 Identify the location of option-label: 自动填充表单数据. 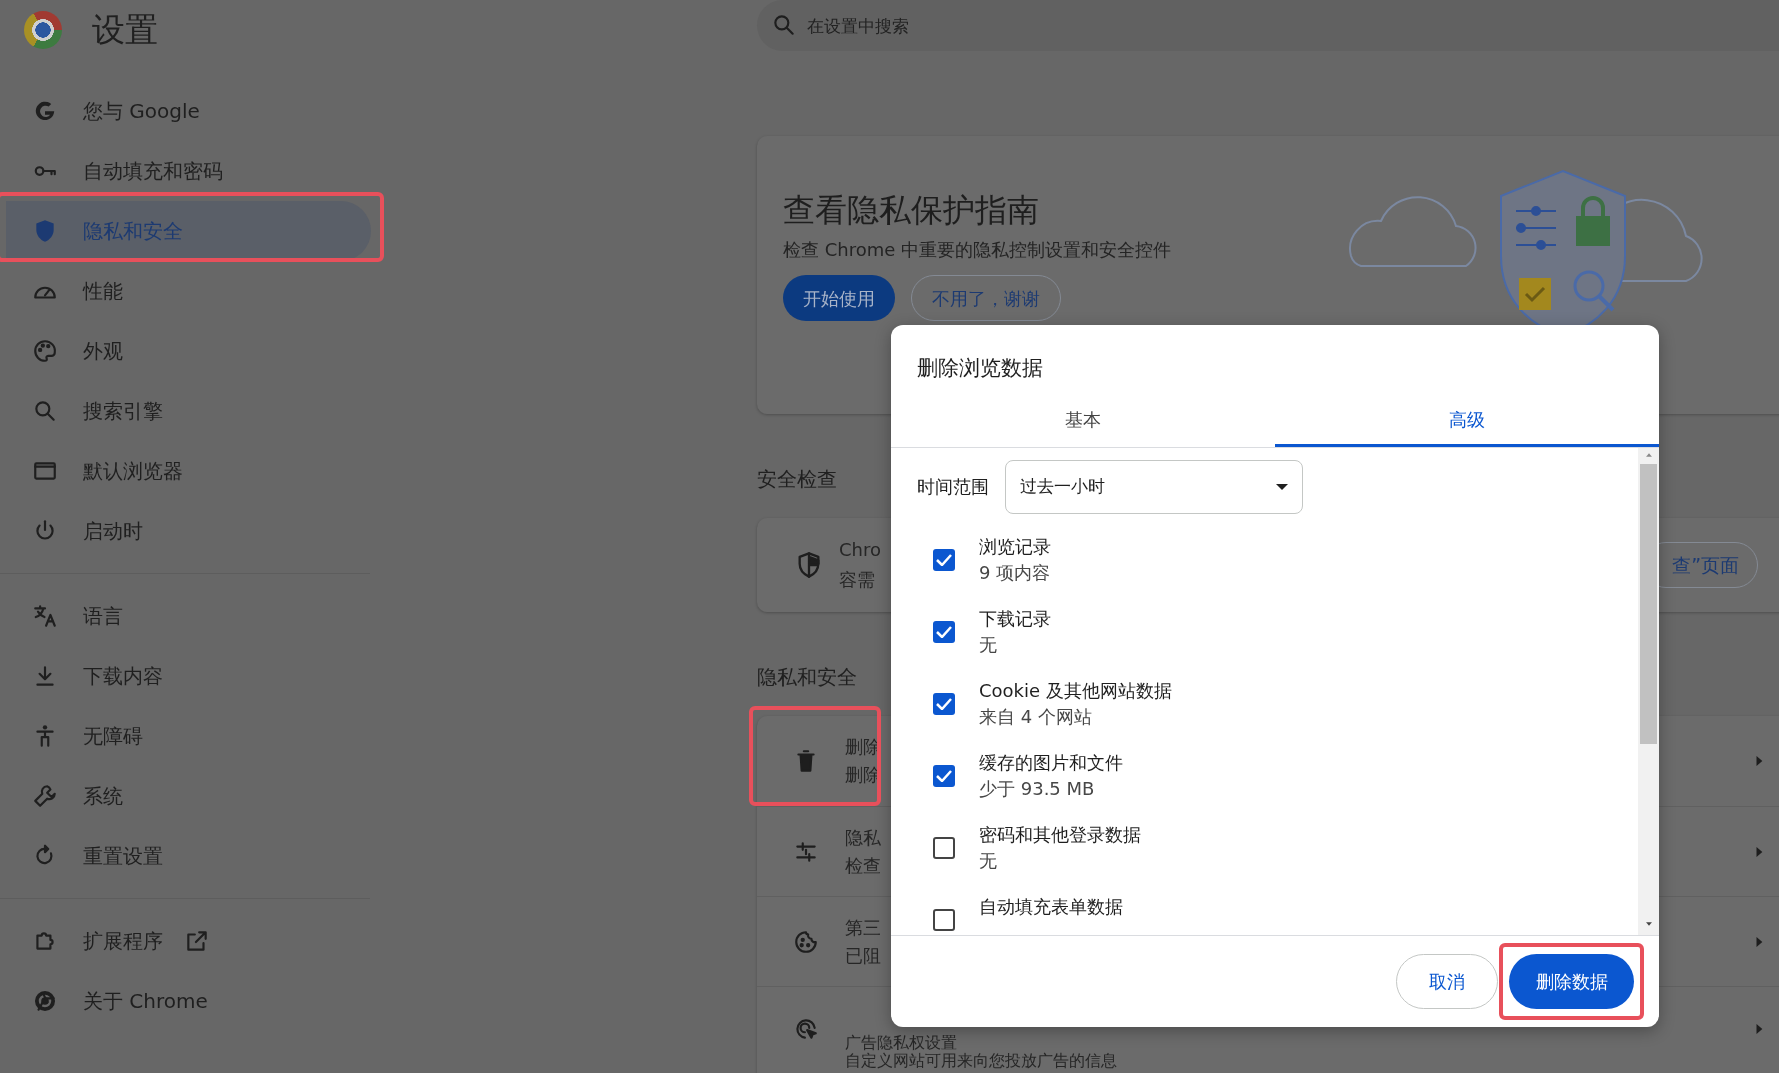
(1051, 906).